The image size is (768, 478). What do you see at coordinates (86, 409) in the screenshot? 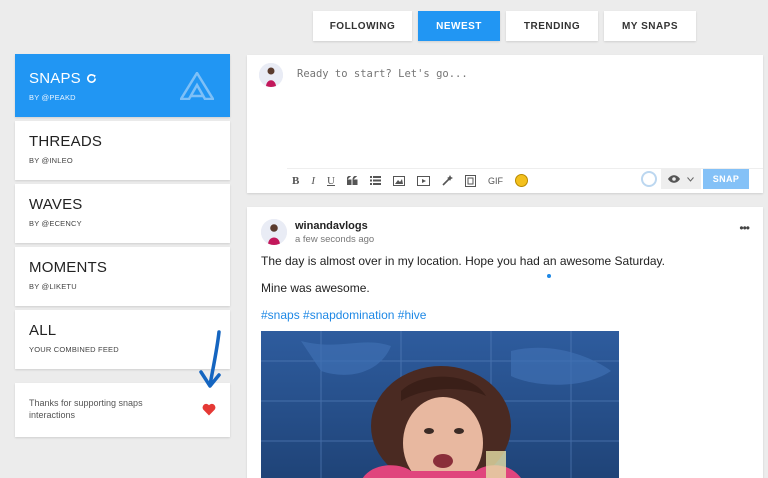
I see `support-text: Thanks for supporting snaps interactions` at bounding box center [86, 409].